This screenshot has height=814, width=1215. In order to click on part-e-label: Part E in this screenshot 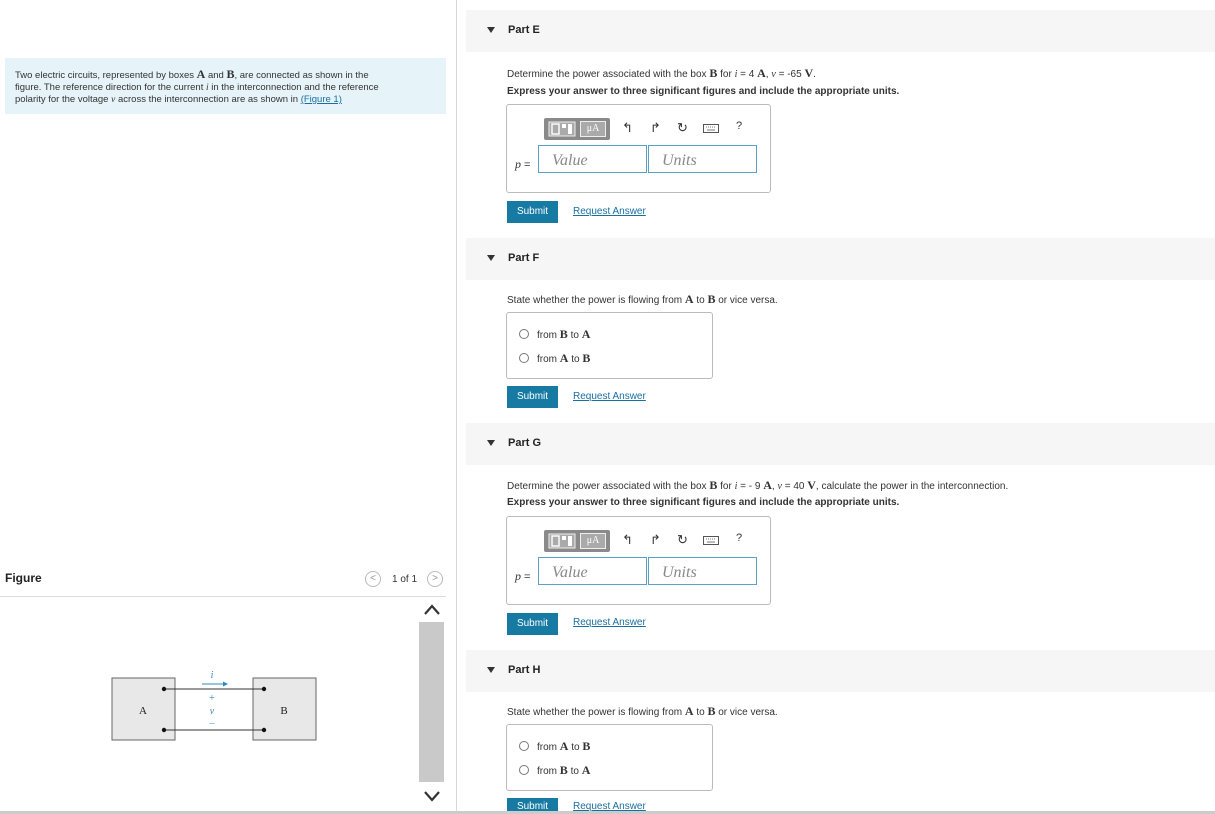, I will do `click(524, 30)`.